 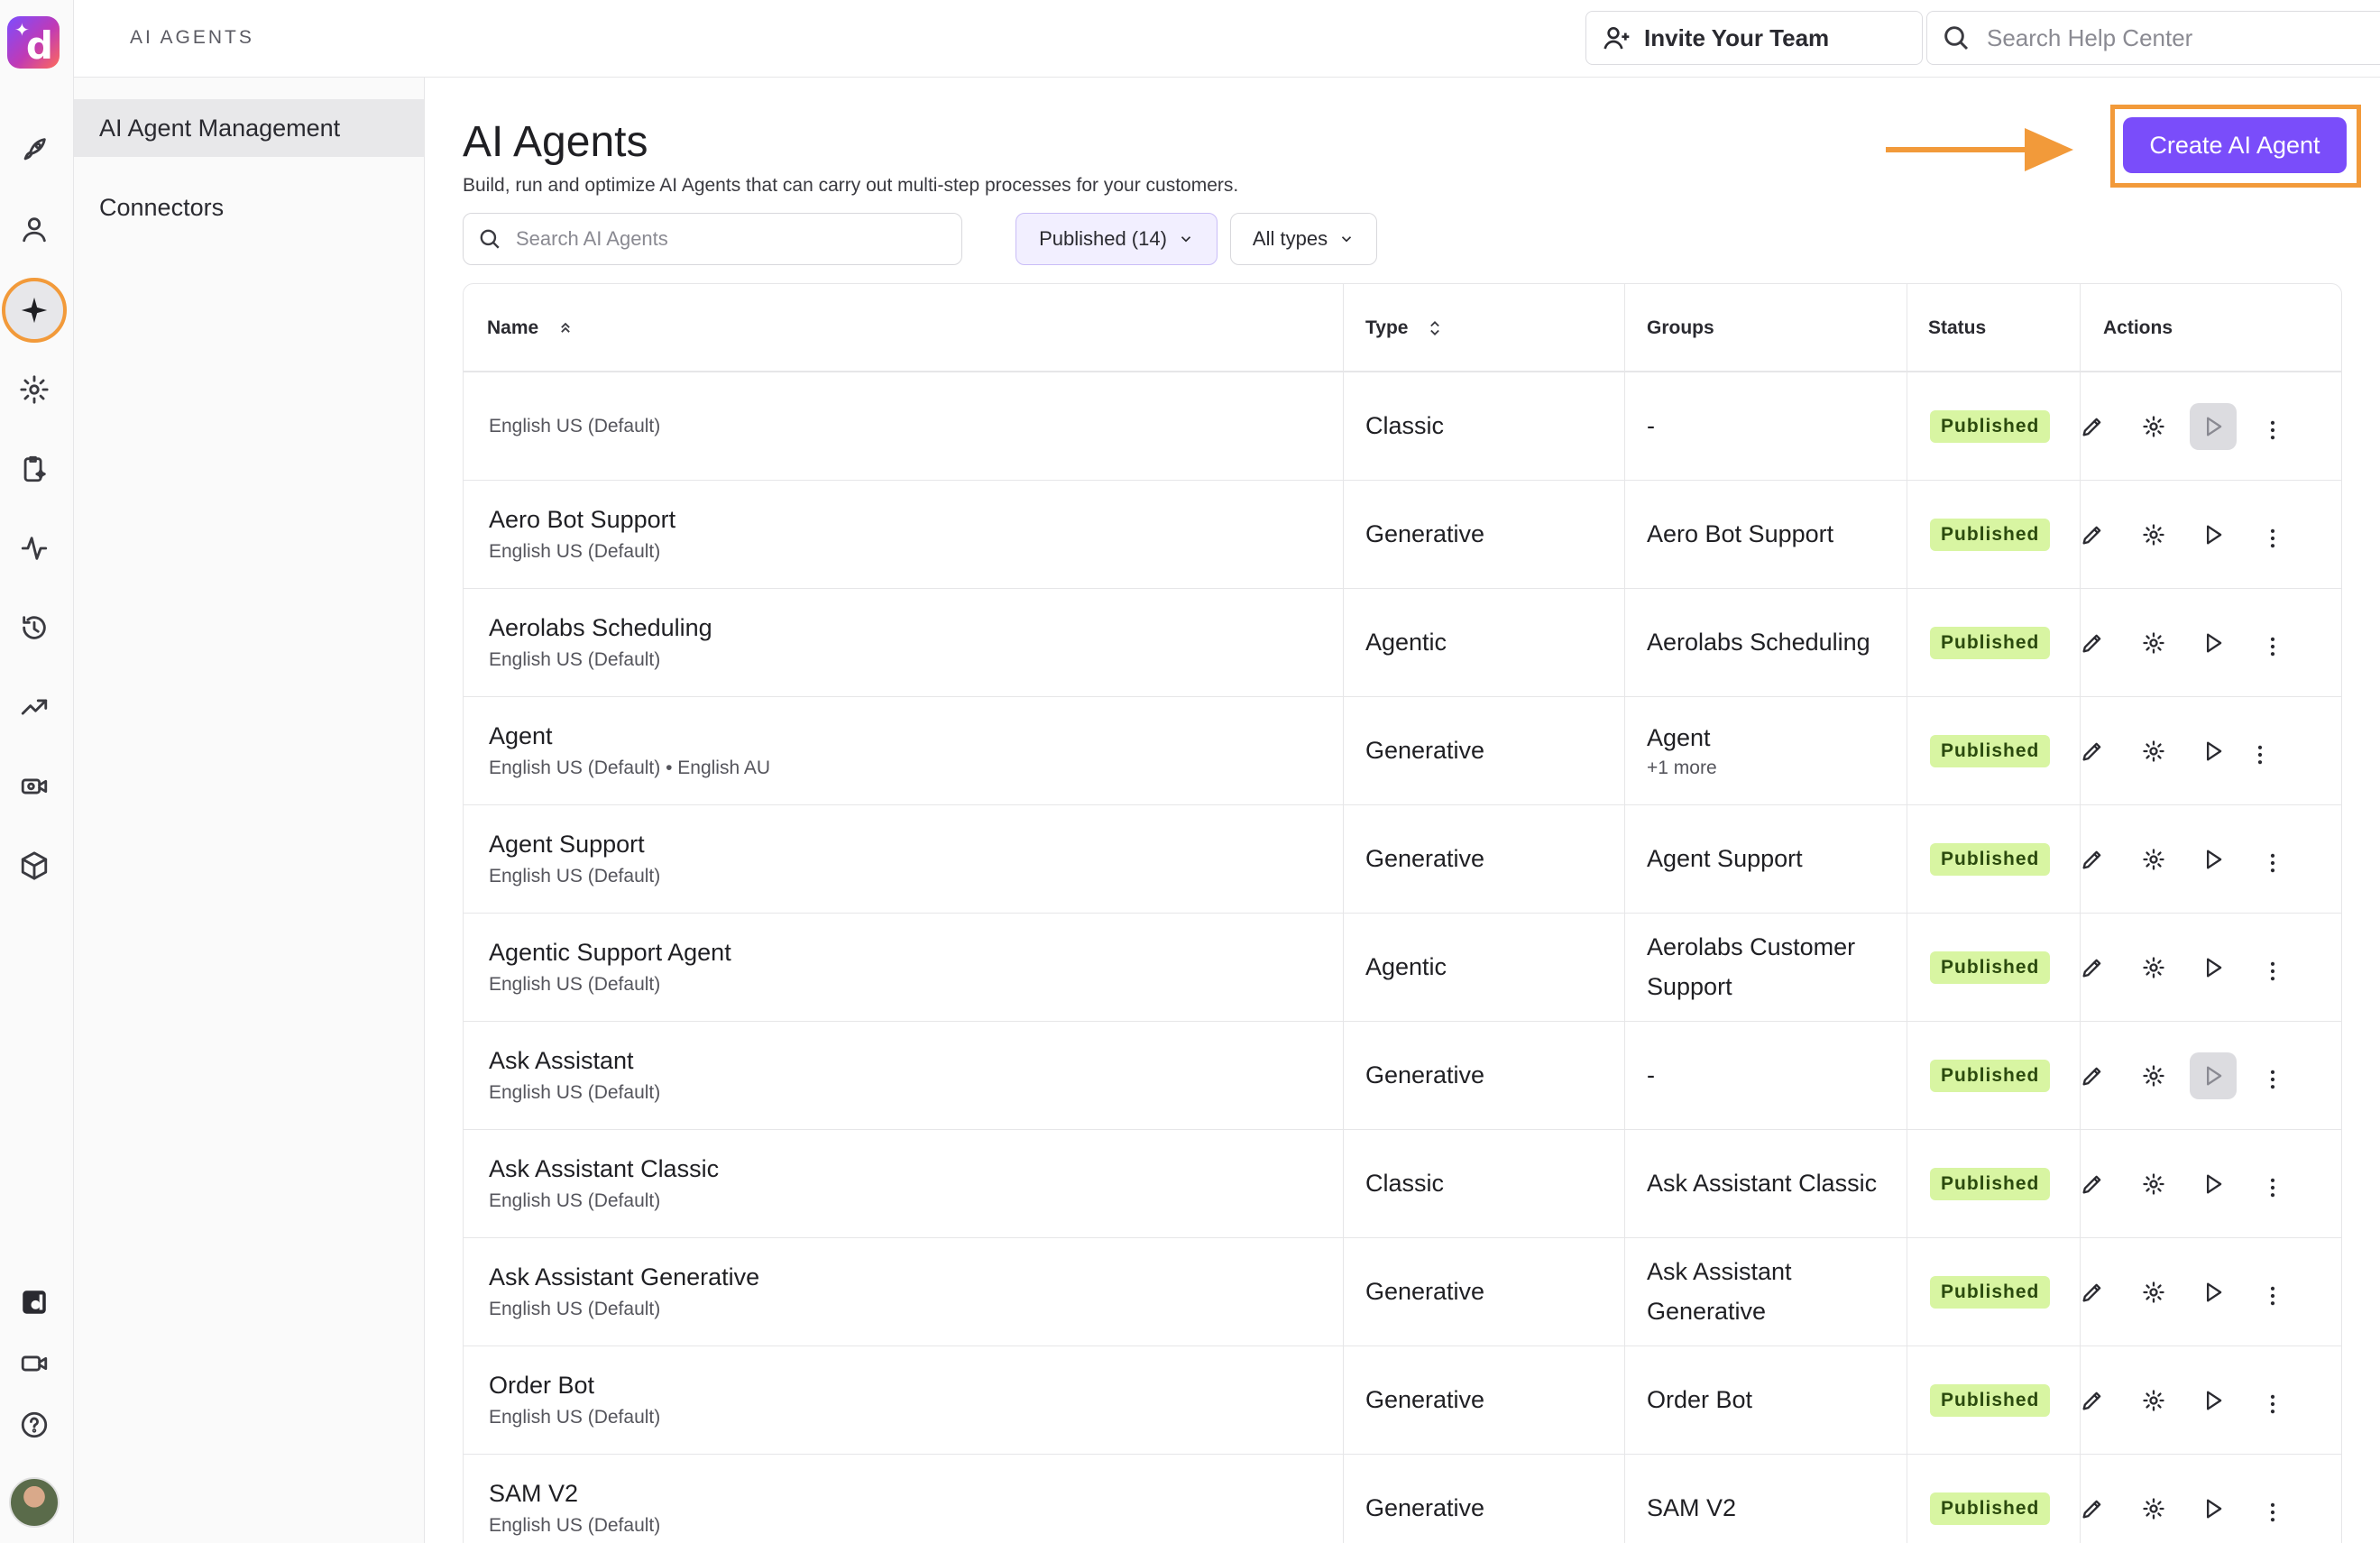 What do you see at coordinates (567, 844) in the screenshot?
I see `agent-name: Agent Support` at bounding box center [567, 844].